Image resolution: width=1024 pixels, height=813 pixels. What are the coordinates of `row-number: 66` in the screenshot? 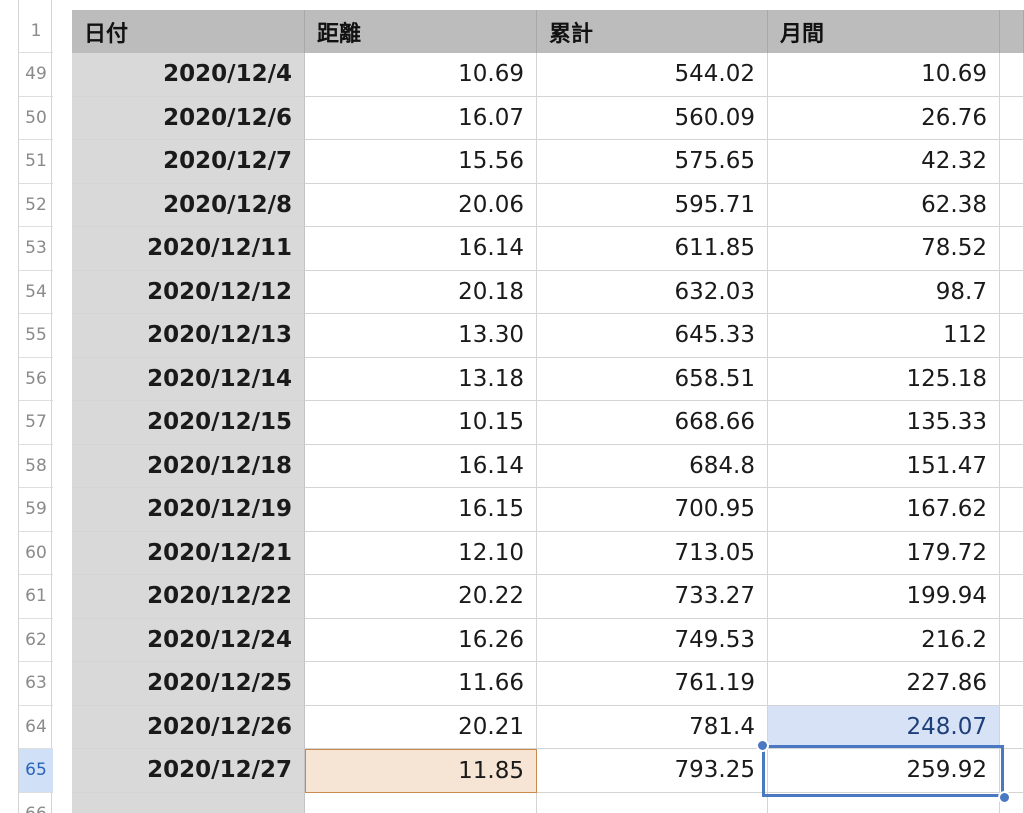 It's located at (36, 803).